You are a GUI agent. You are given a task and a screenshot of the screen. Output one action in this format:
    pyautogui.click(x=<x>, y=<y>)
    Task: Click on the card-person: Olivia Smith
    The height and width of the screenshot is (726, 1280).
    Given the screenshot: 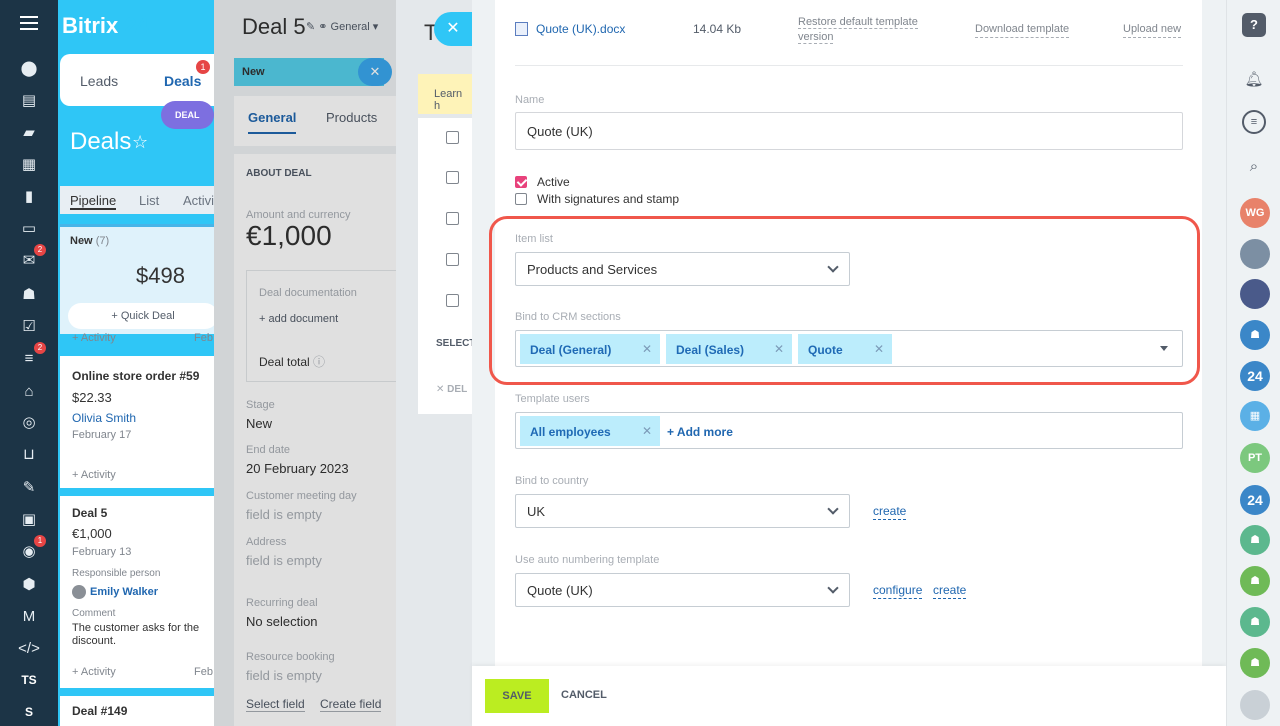 What is the action you would take?
    pyautogui.click(x=104, y=418)
    